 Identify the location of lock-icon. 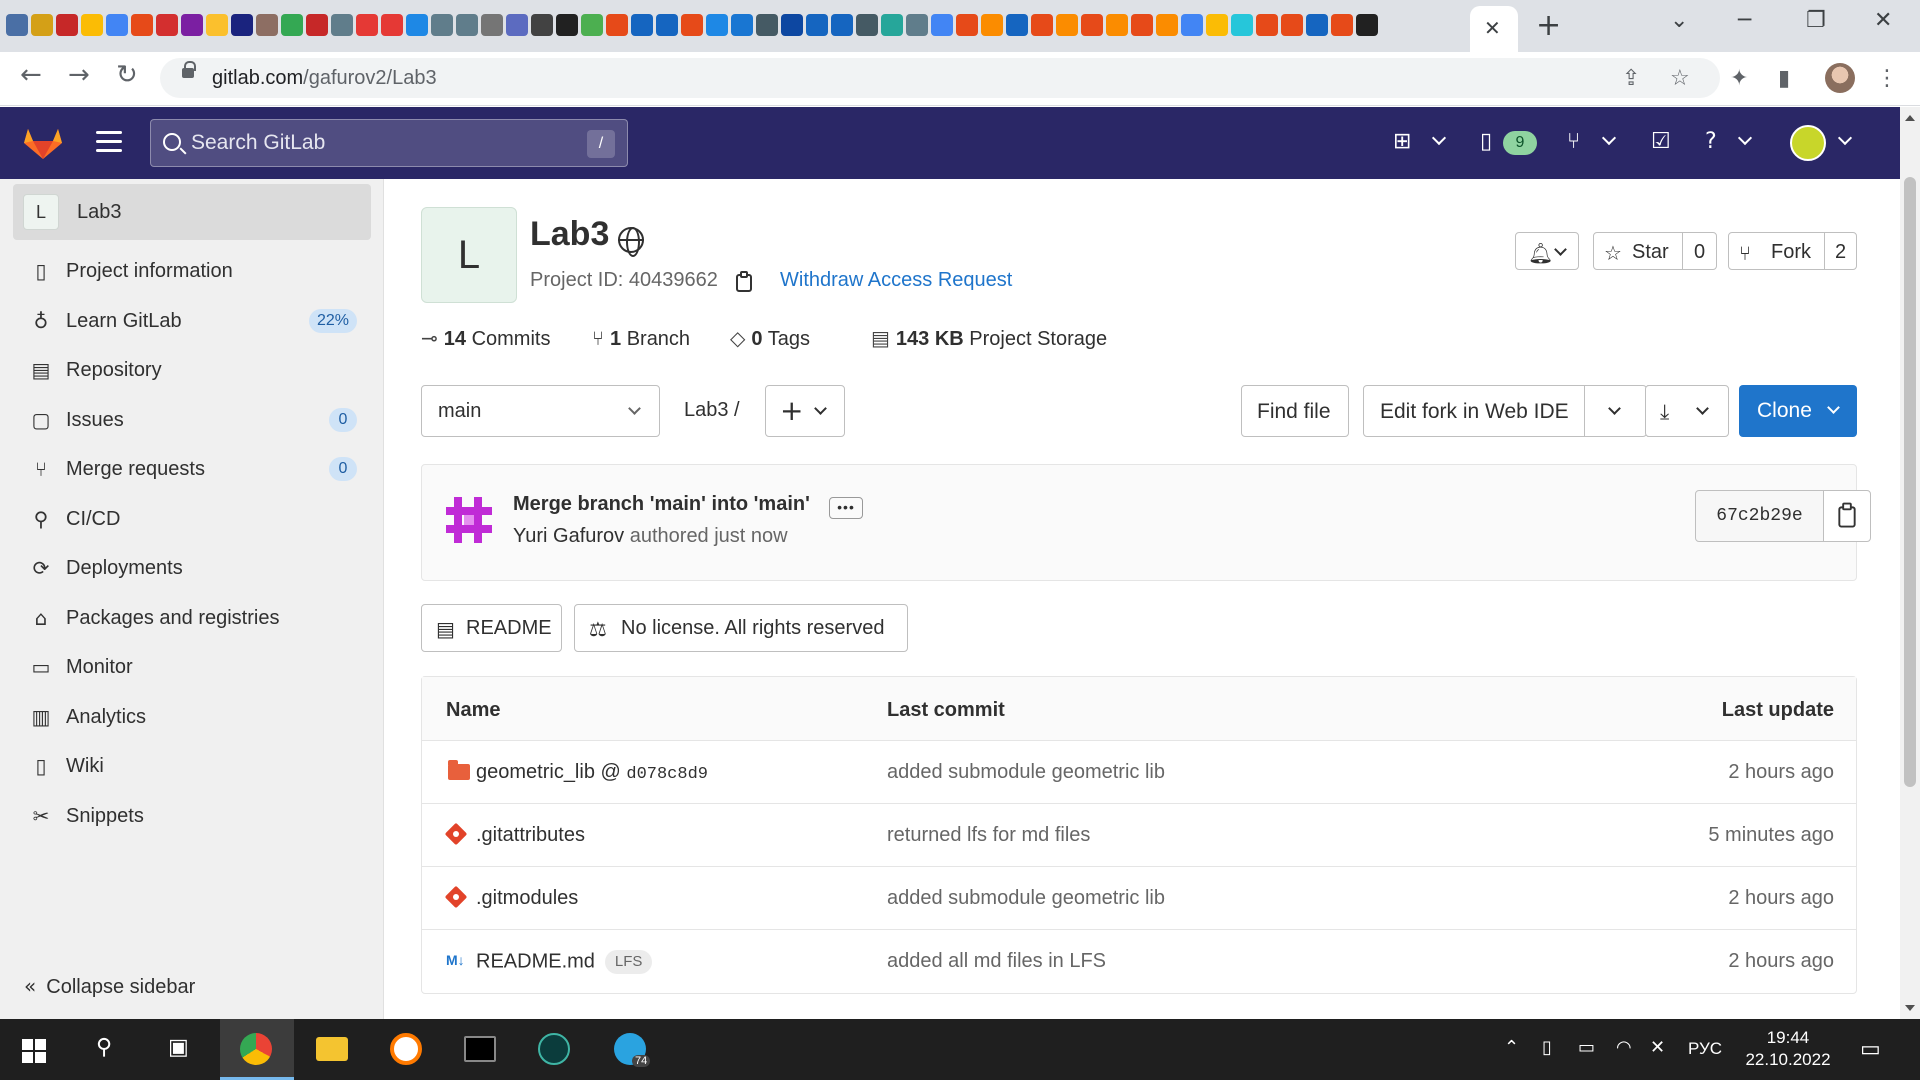
(189, 69).